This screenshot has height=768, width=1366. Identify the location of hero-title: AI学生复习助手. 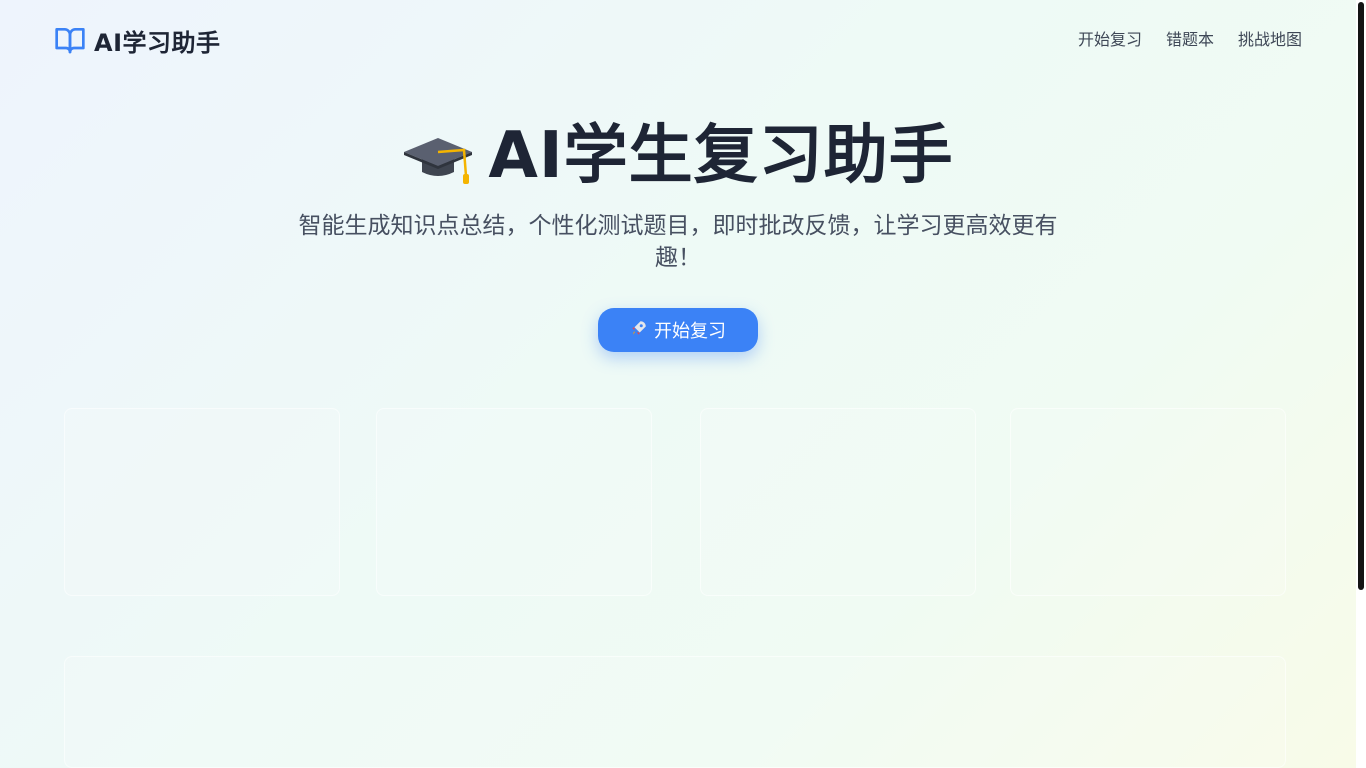
(721, 156).